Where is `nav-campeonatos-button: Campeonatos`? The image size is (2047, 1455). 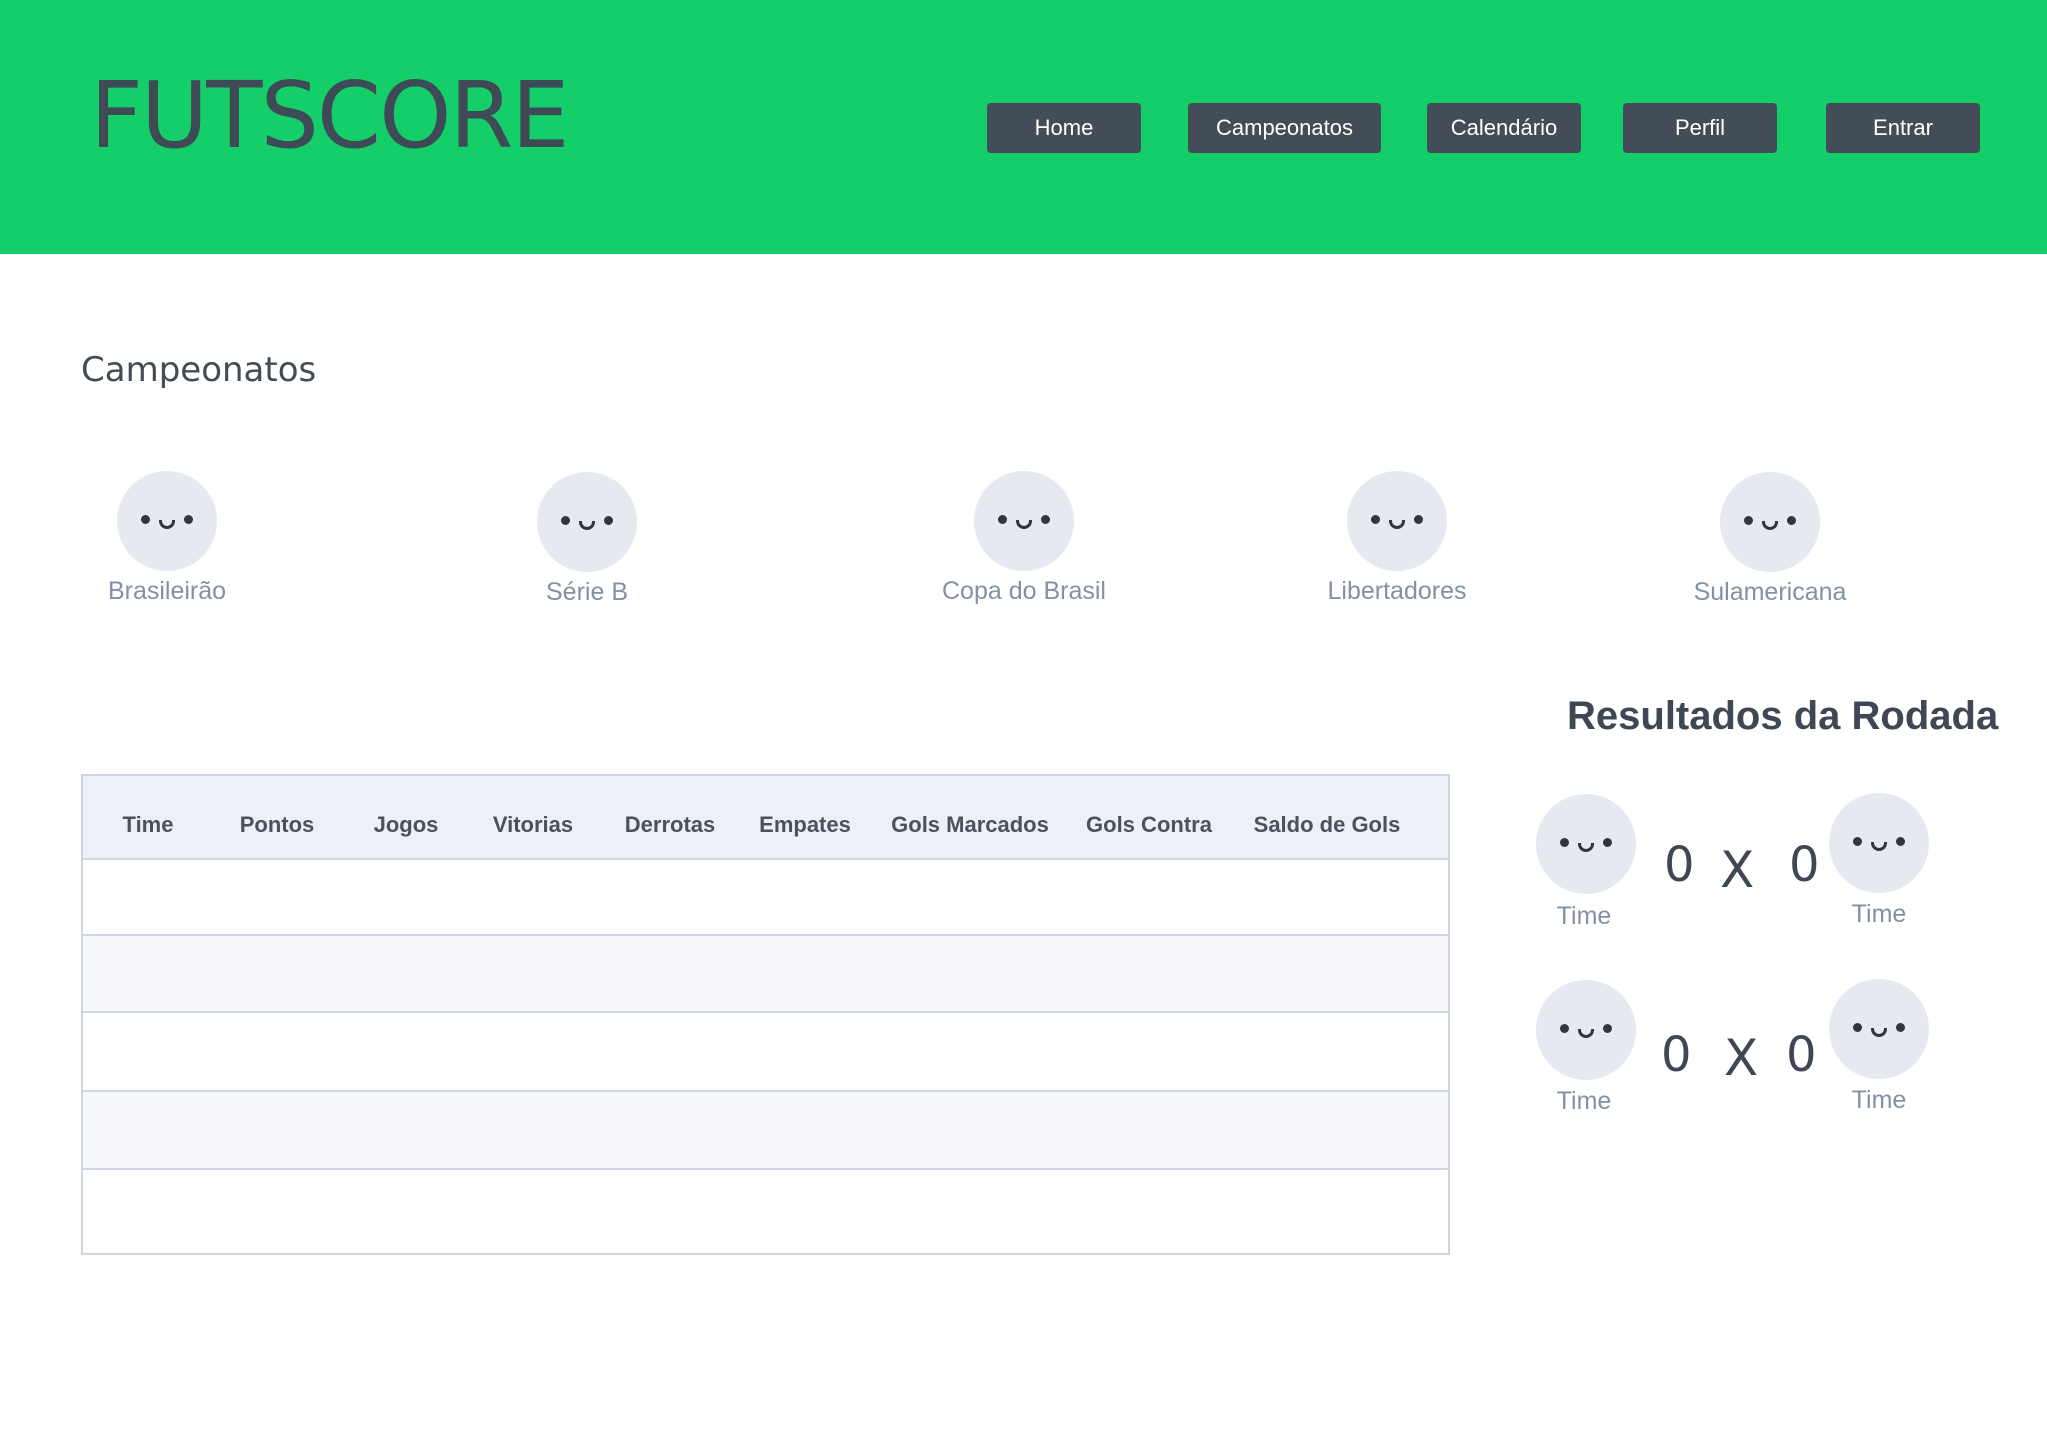
nav-campeonatos-button: Campeonatos is located at coordinates (1284, 128).